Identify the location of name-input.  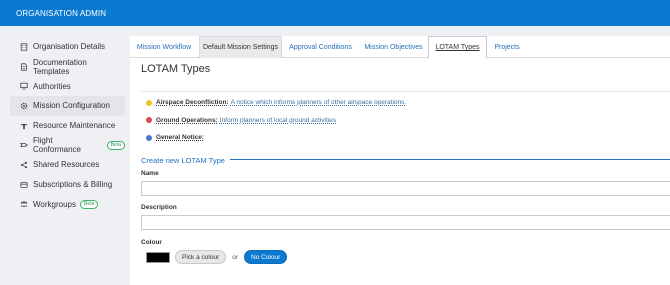
(405, 188).